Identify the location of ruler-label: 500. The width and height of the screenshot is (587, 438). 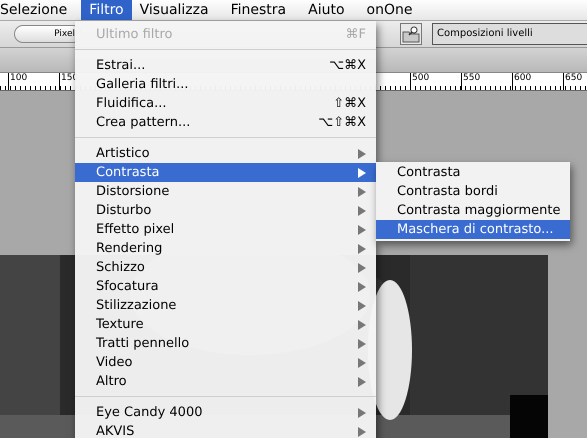
(435, 81).